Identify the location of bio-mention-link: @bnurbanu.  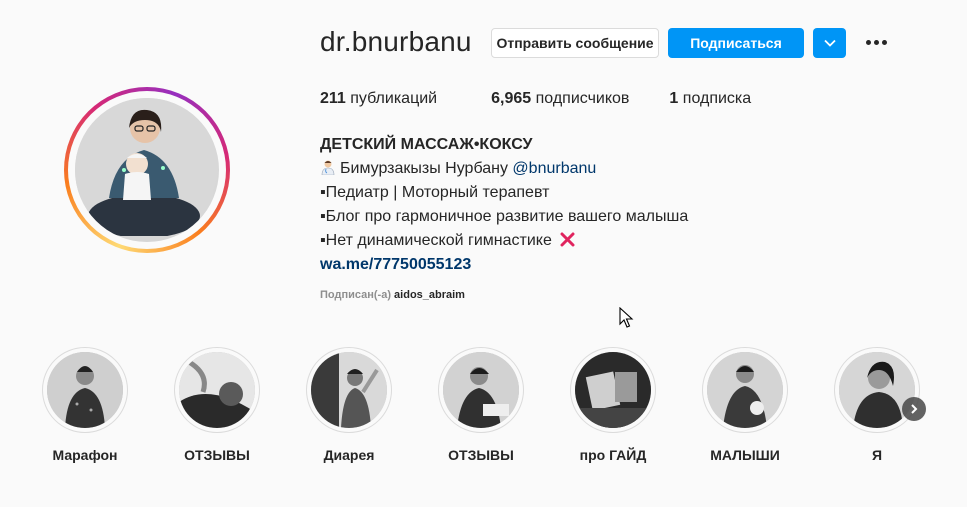
(554, 168).